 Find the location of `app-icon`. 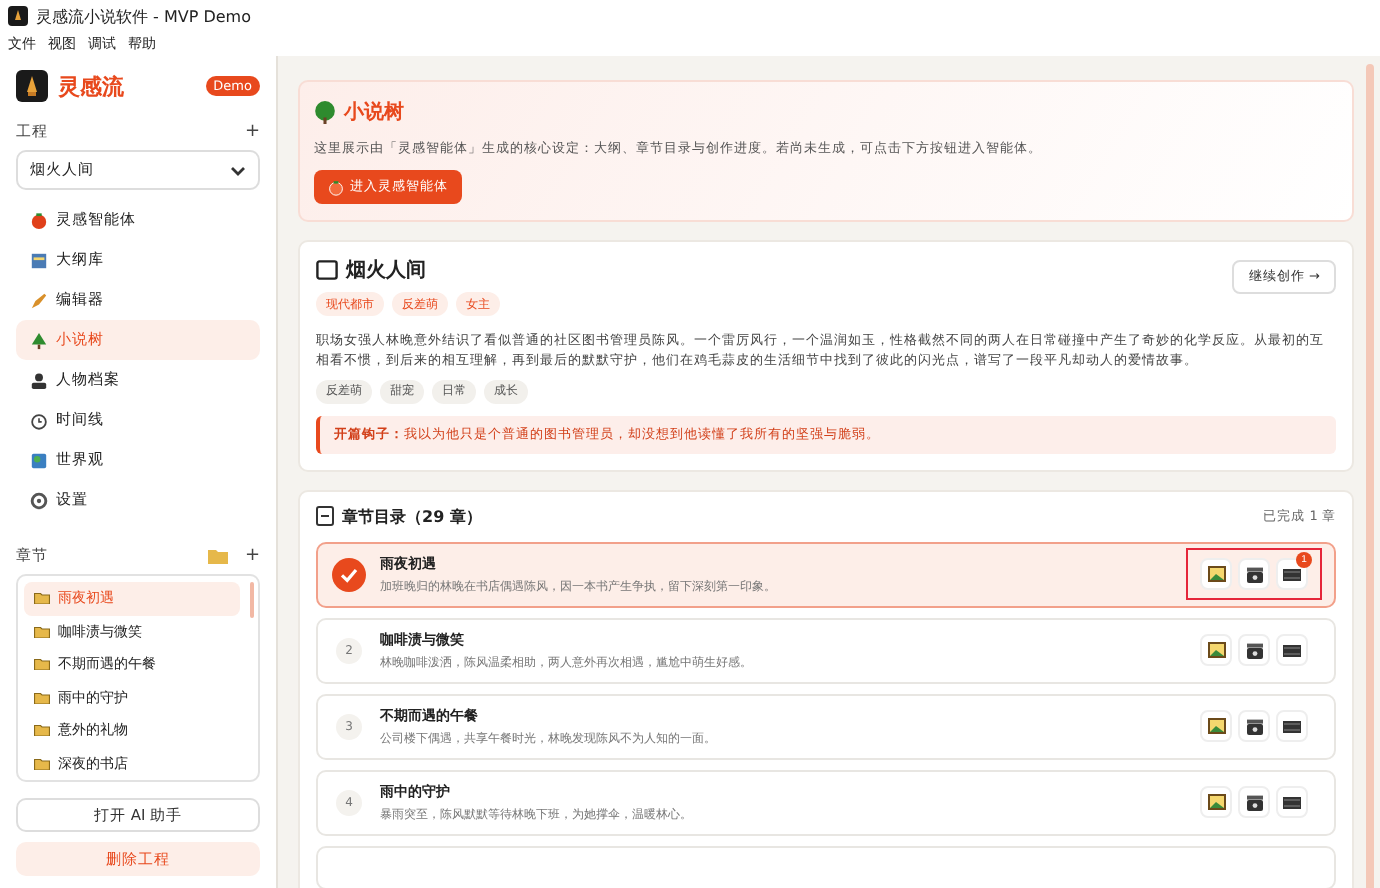

app-icon is located at coordinates (18, 16).